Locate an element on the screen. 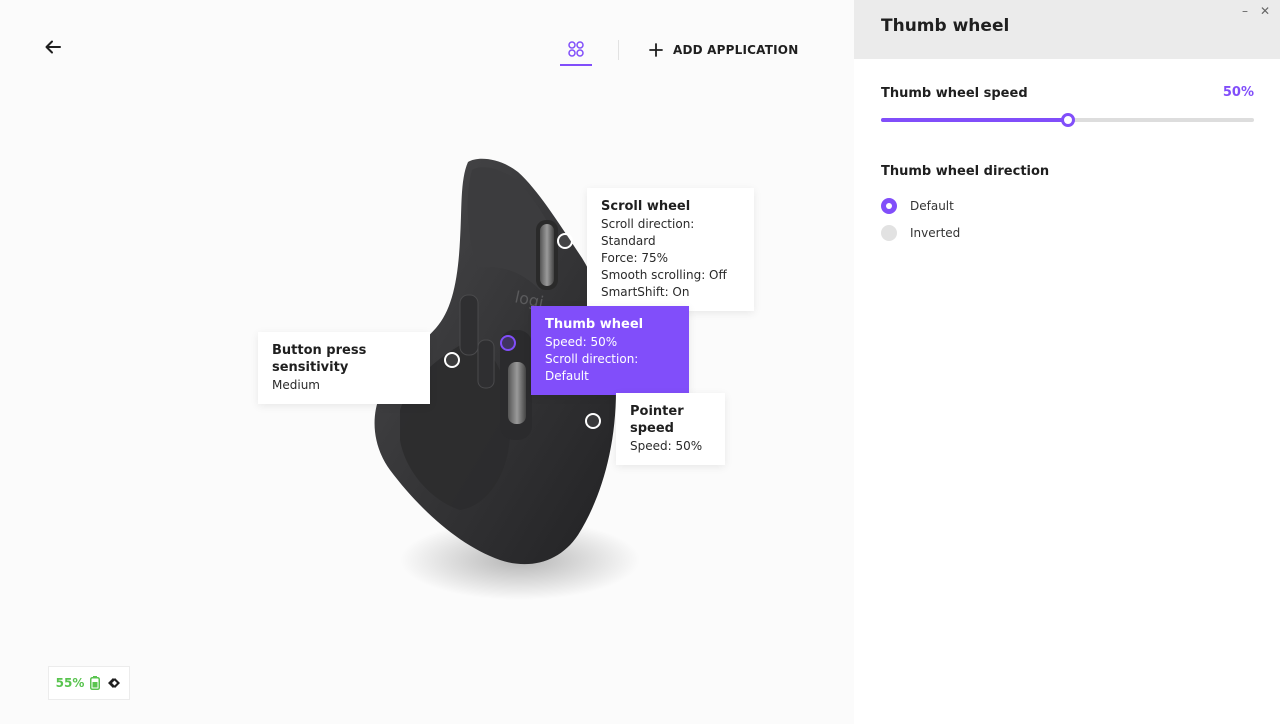 The height and width of the screenshot is (724, 1280). battery-icon is located at coordinates (95, 683).